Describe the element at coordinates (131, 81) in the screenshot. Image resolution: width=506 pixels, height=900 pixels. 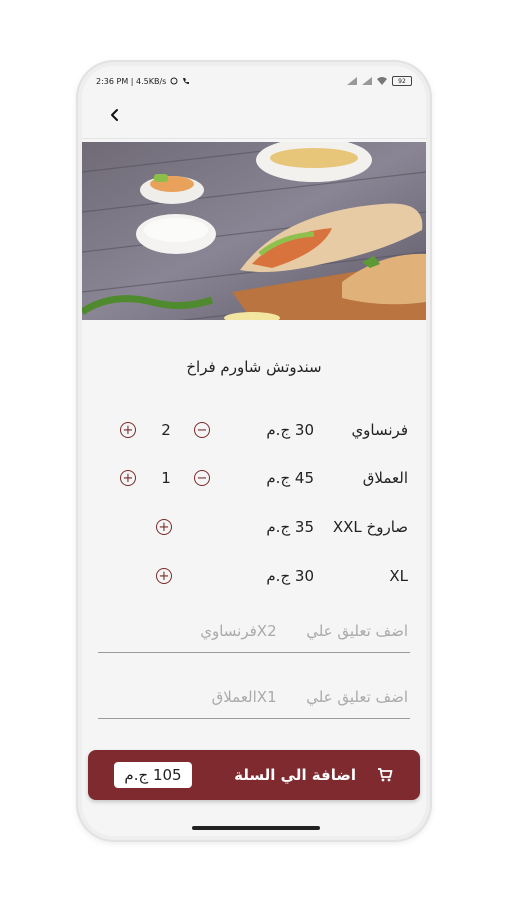
I see `status-time: 2:36 PM | 4.5KB/s` at that location.